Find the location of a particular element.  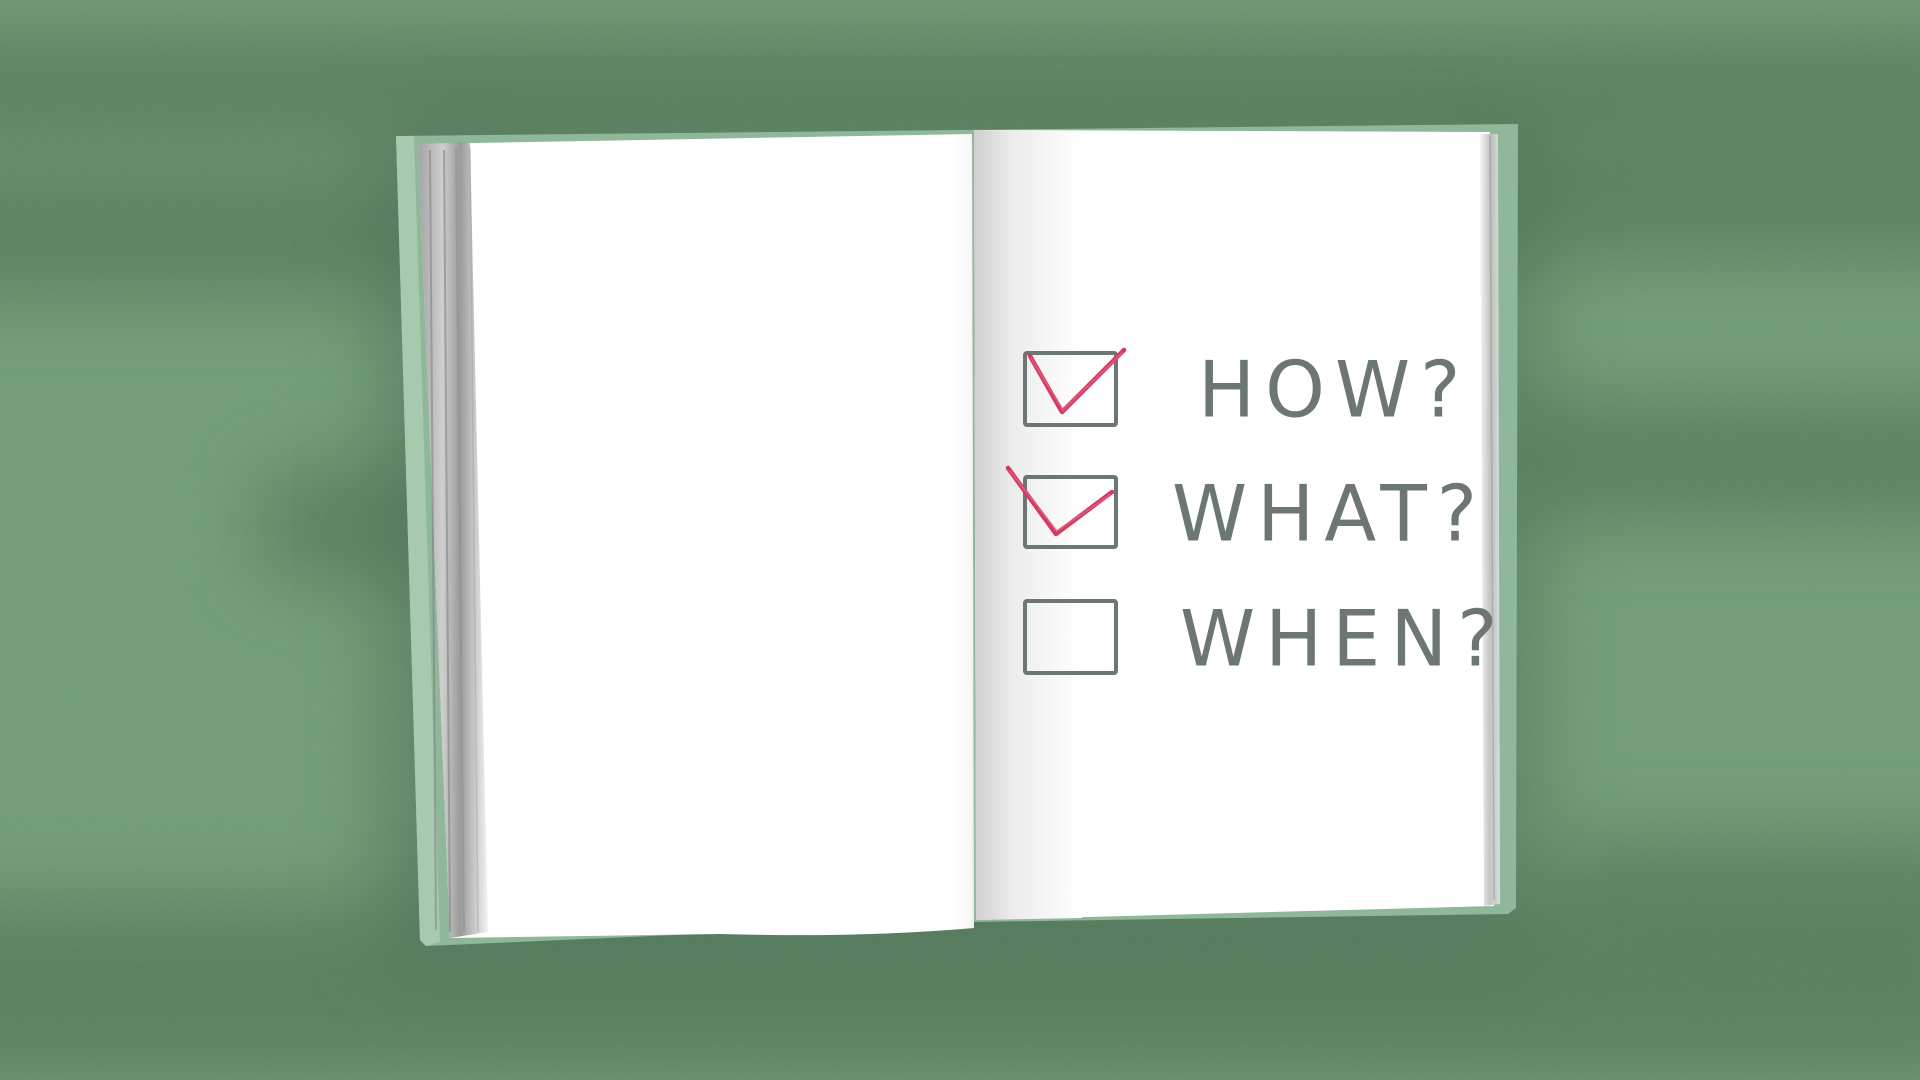

checklist-label-when: WHEN? is located at coordinates (1344, 638).